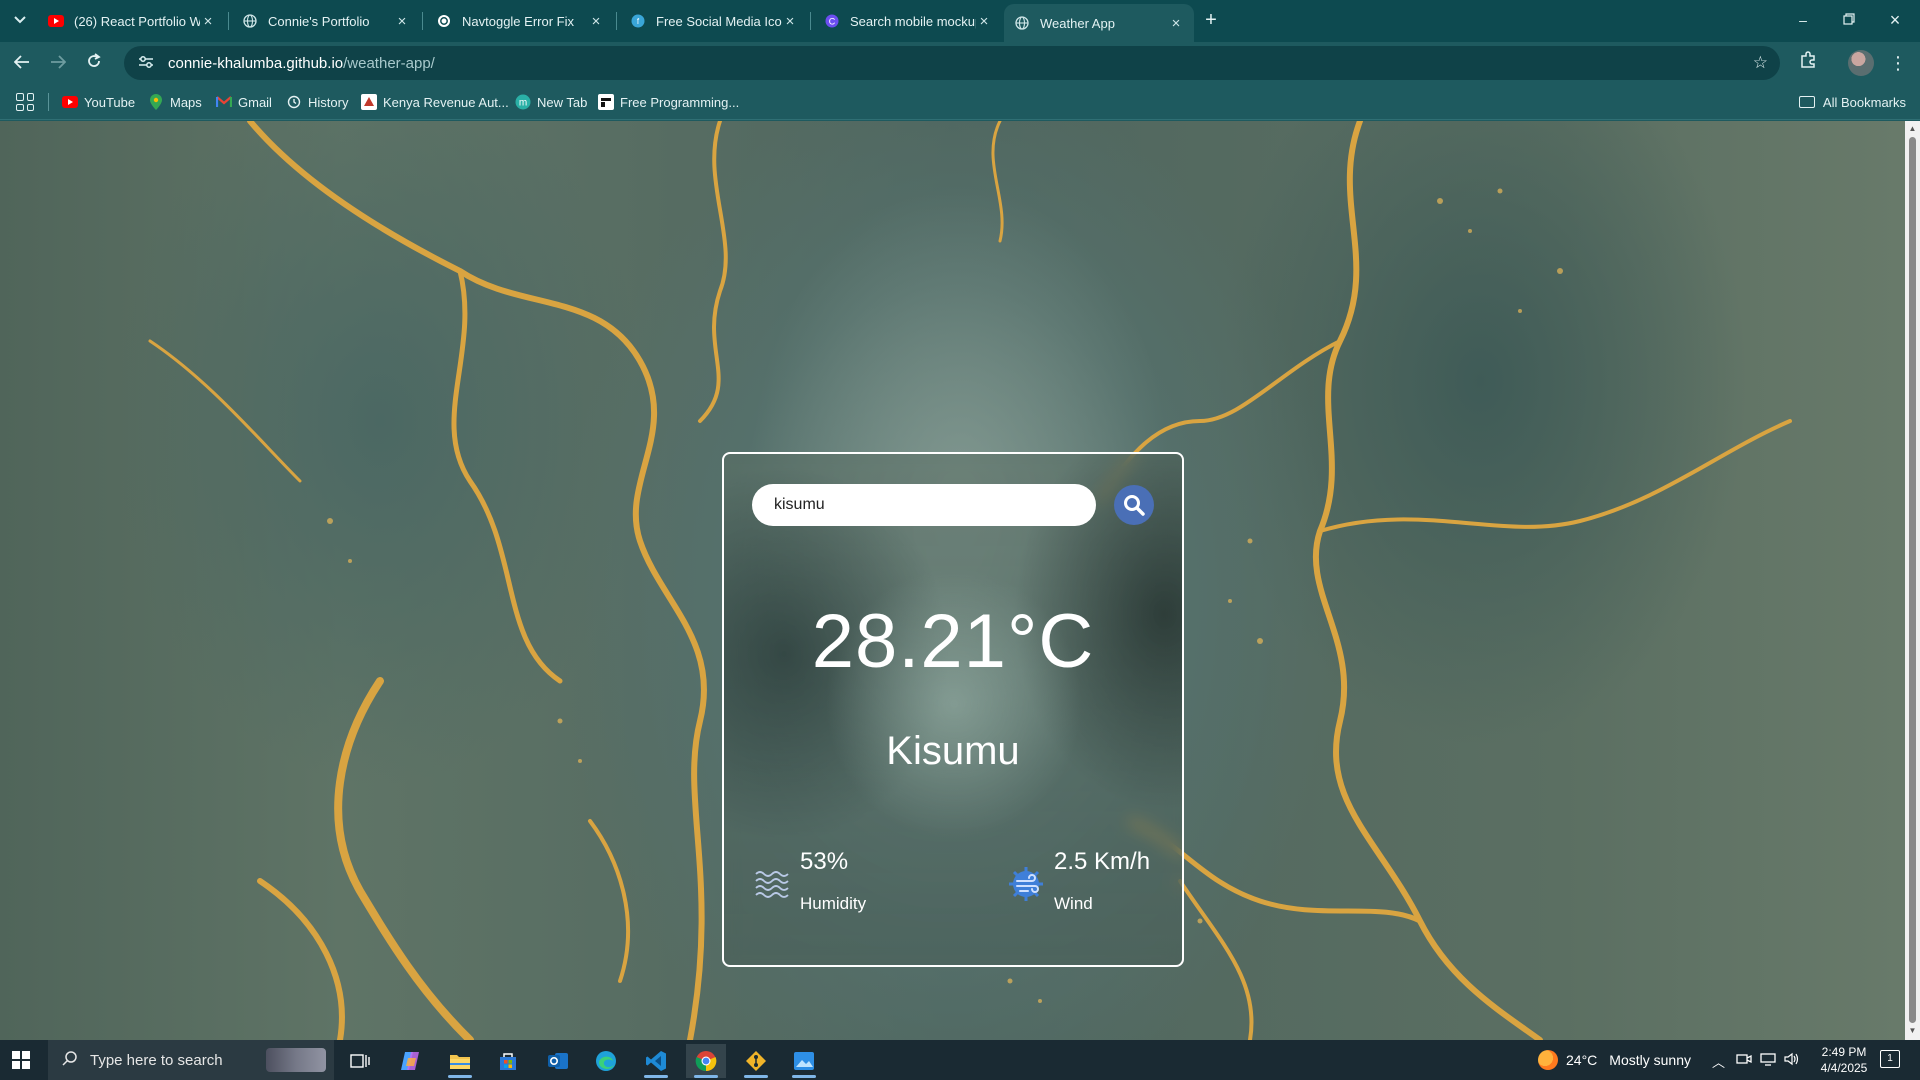  What do you see at coordinates (1861, 63) in the screenshot?
I see `profile-avatar` at bounding box center [1861, 63].